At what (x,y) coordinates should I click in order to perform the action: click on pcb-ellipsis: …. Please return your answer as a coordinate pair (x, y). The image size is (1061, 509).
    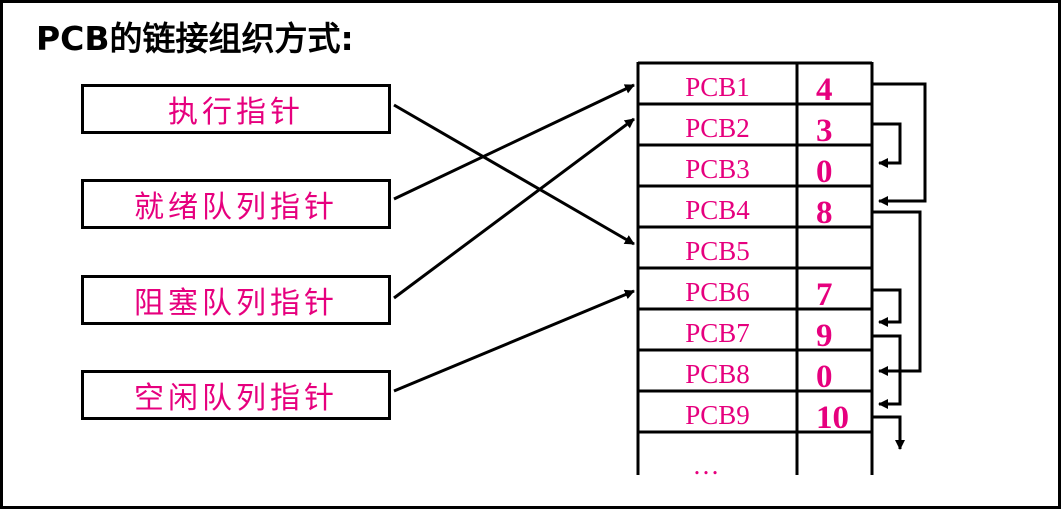
    Looking at the image, I should click on (706, 465).